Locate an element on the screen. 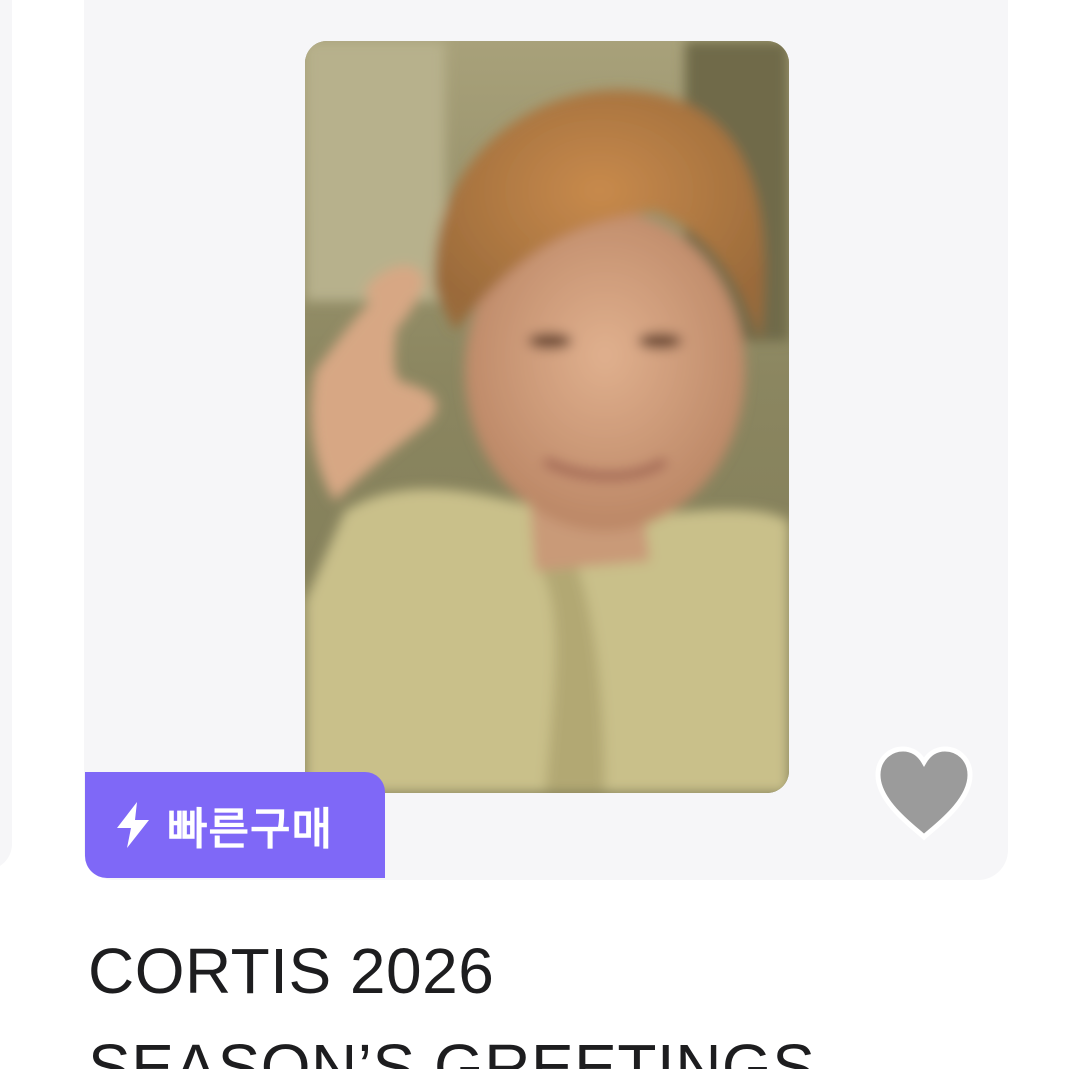  lightning-bolt-icon is located at coordinates (133, 825).